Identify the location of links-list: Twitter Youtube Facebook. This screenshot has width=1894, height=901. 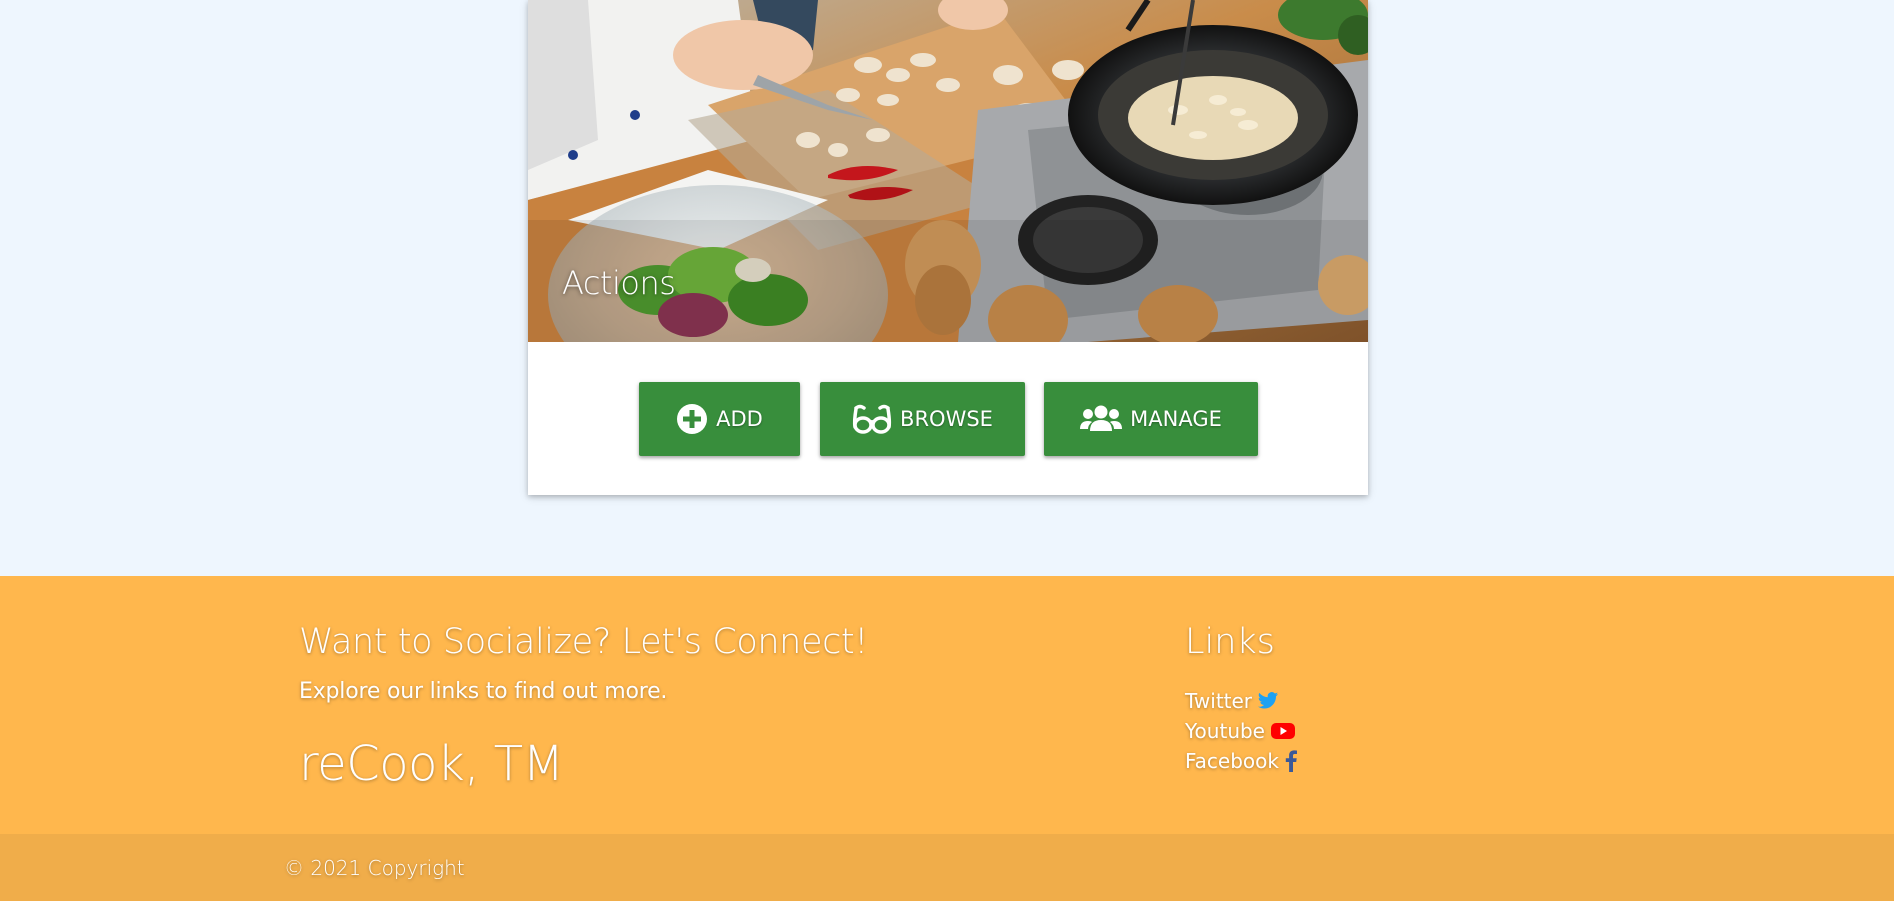
(1241, 731).